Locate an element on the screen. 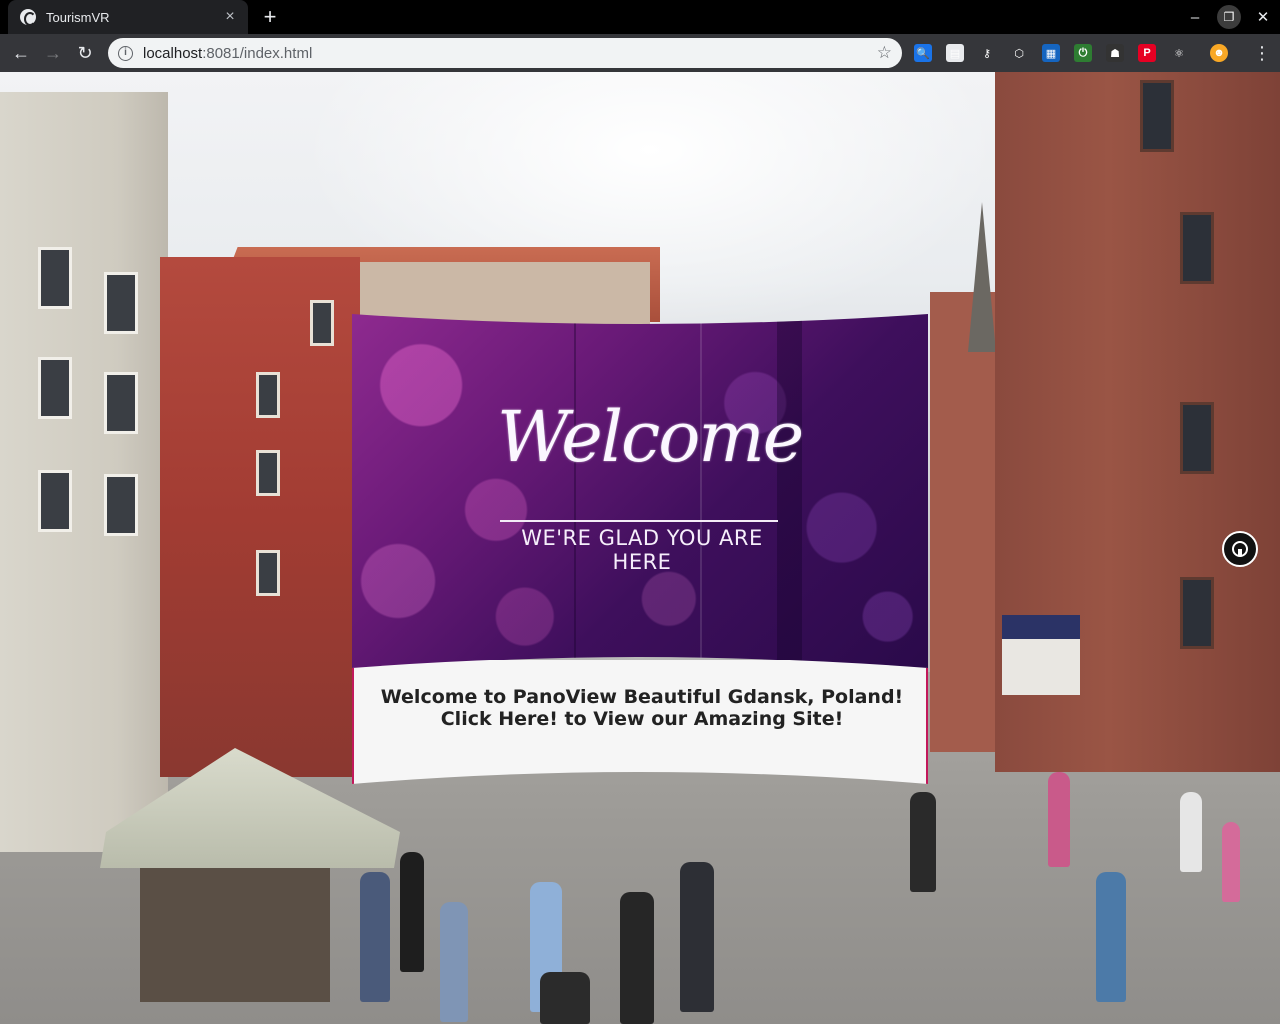 Image resolution: width=1280 pixels, height=1024 pixels. right-tower-building is located at coordinates (967, 522).